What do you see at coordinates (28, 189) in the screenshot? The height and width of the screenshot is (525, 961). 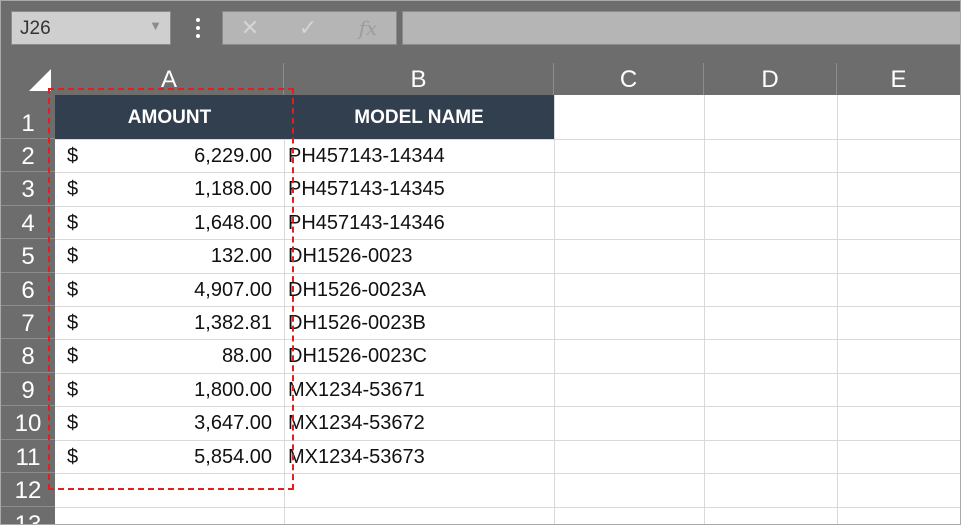 I see `row-header-3: 3` at bounding box center [28, 189].